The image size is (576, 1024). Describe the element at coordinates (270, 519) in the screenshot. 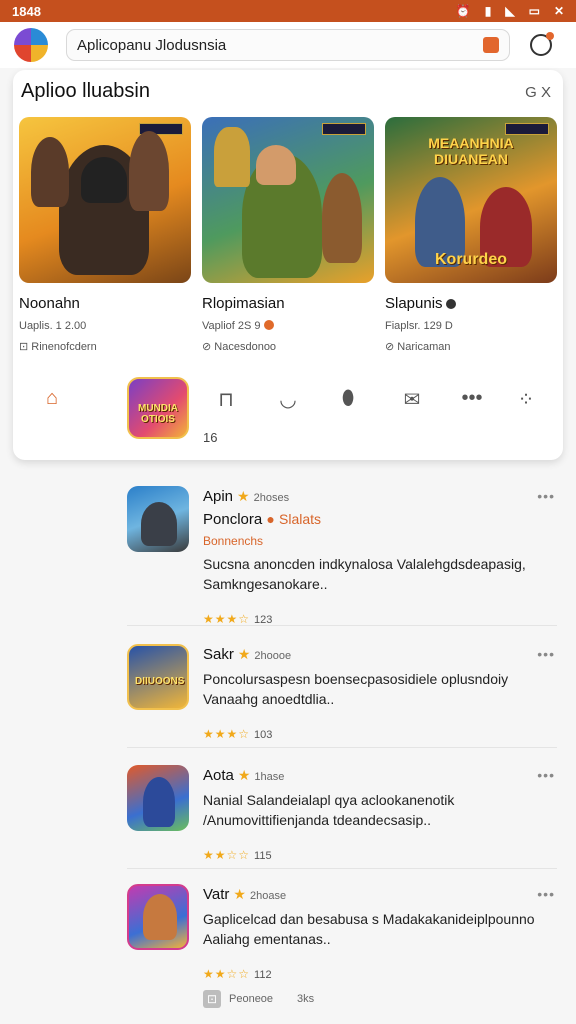

I see `verified-icon: ●` at that location.